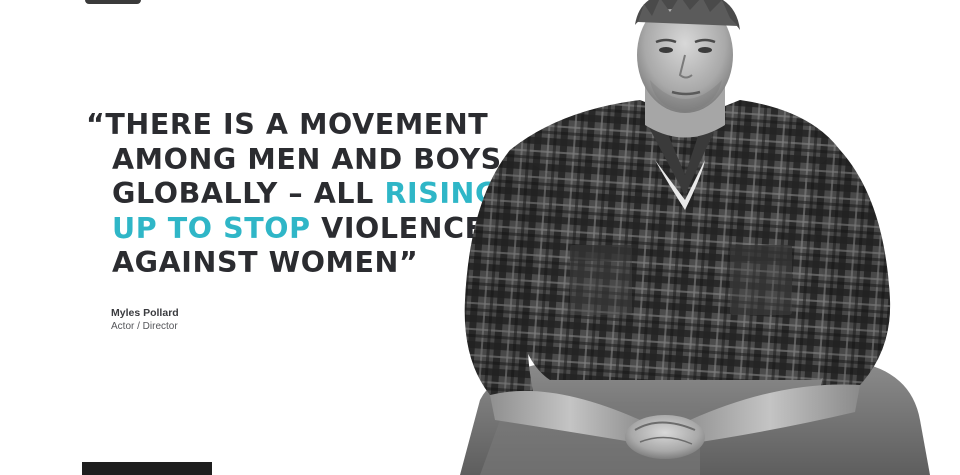 This screenshot has height=475, width=960. What do you see at coordinates (144, 326) in the screenshot?
I see `attribution-role: Actor / Director` at bounding box center [144, 326].